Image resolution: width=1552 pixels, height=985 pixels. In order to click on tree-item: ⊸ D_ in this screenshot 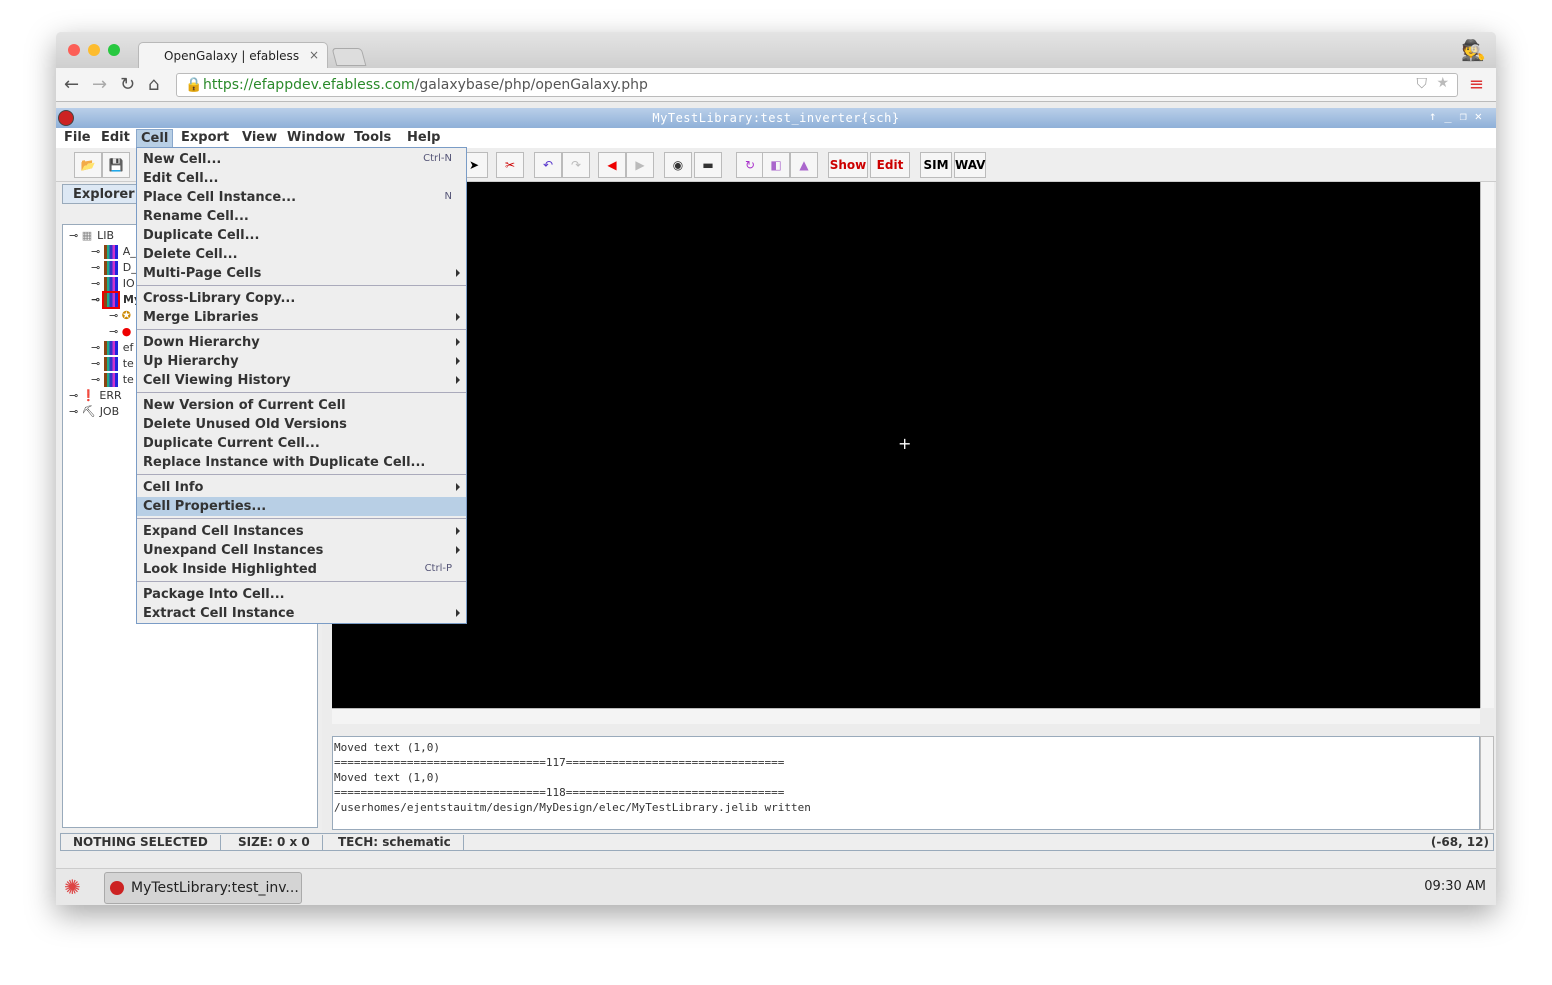, I will do `click(114, 268)`.